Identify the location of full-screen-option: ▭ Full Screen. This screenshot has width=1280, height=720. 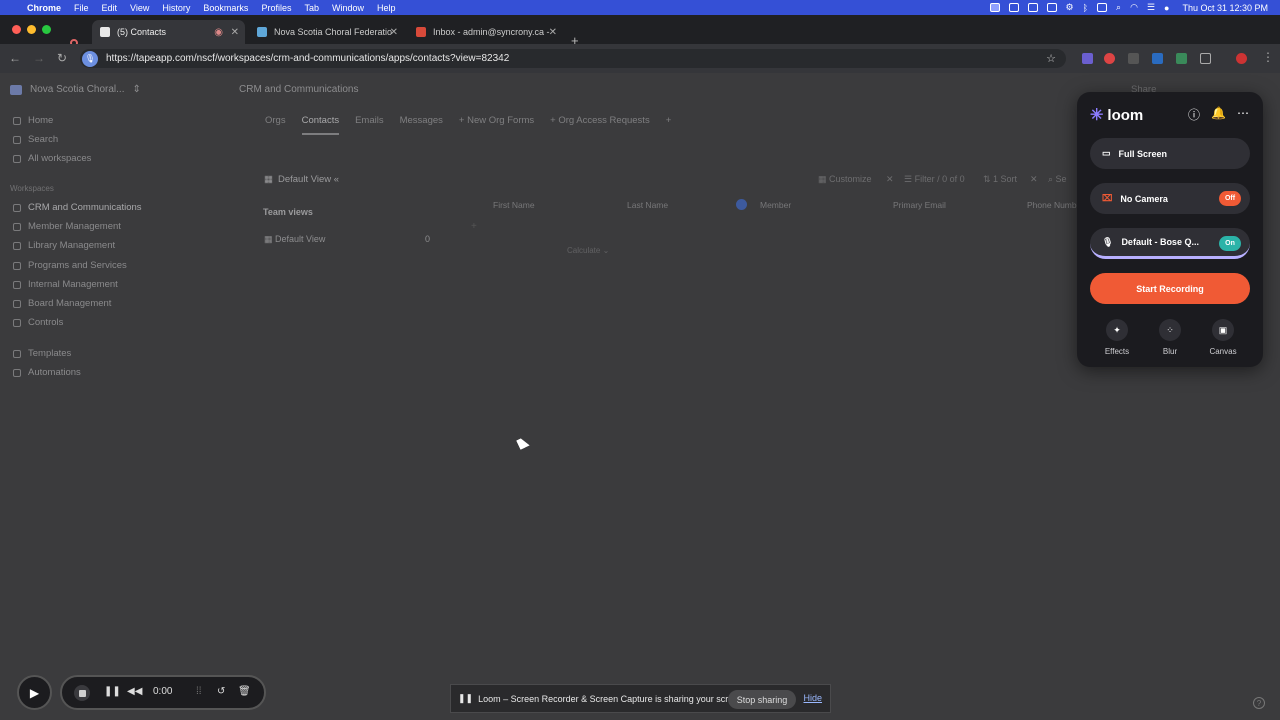
(1170, 153).